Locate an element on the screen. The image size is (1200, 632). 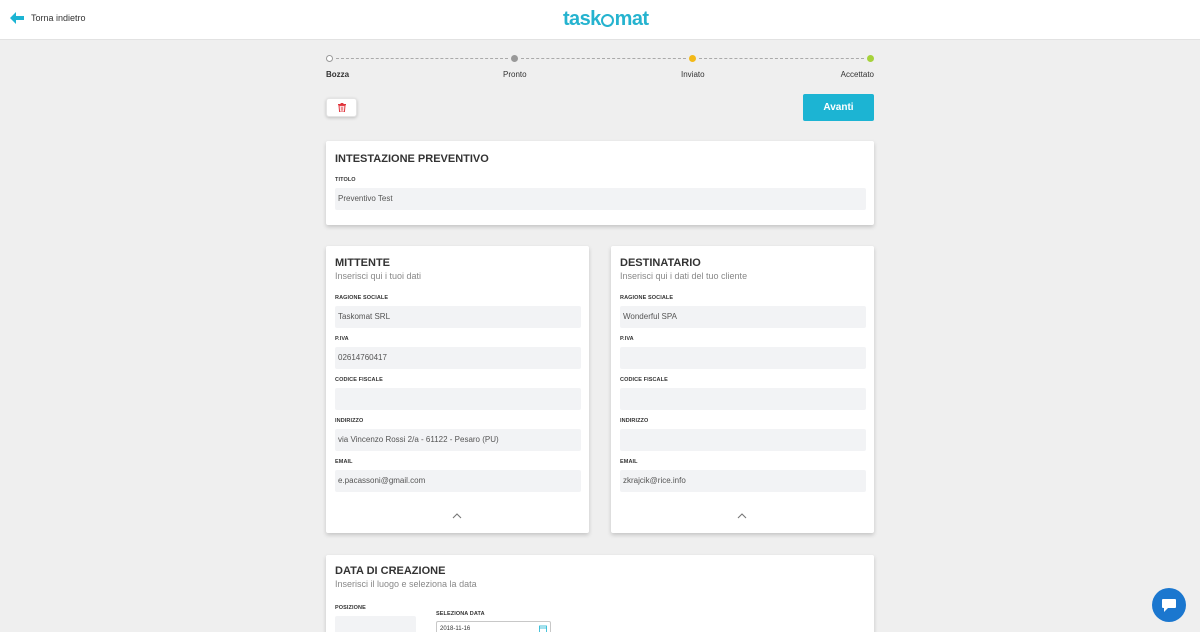
calendar-icon is located at coordinates (543, 628).